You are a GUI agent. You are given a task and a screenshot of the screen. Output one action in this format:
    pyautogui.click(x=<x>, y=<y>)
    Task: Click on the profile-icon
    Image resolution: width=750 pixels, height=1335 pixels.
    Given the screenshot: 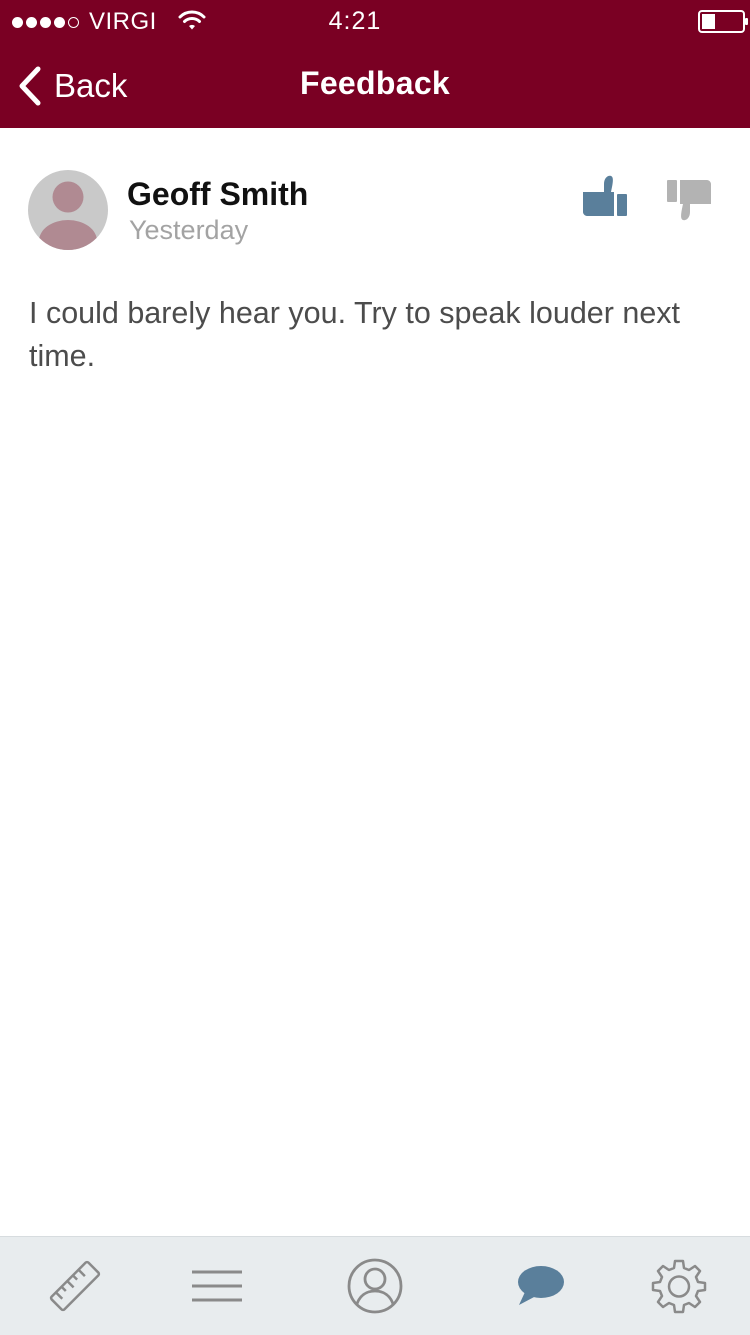 What is the action you would take?
    pyautogui.click(x=375, y=1286)
    